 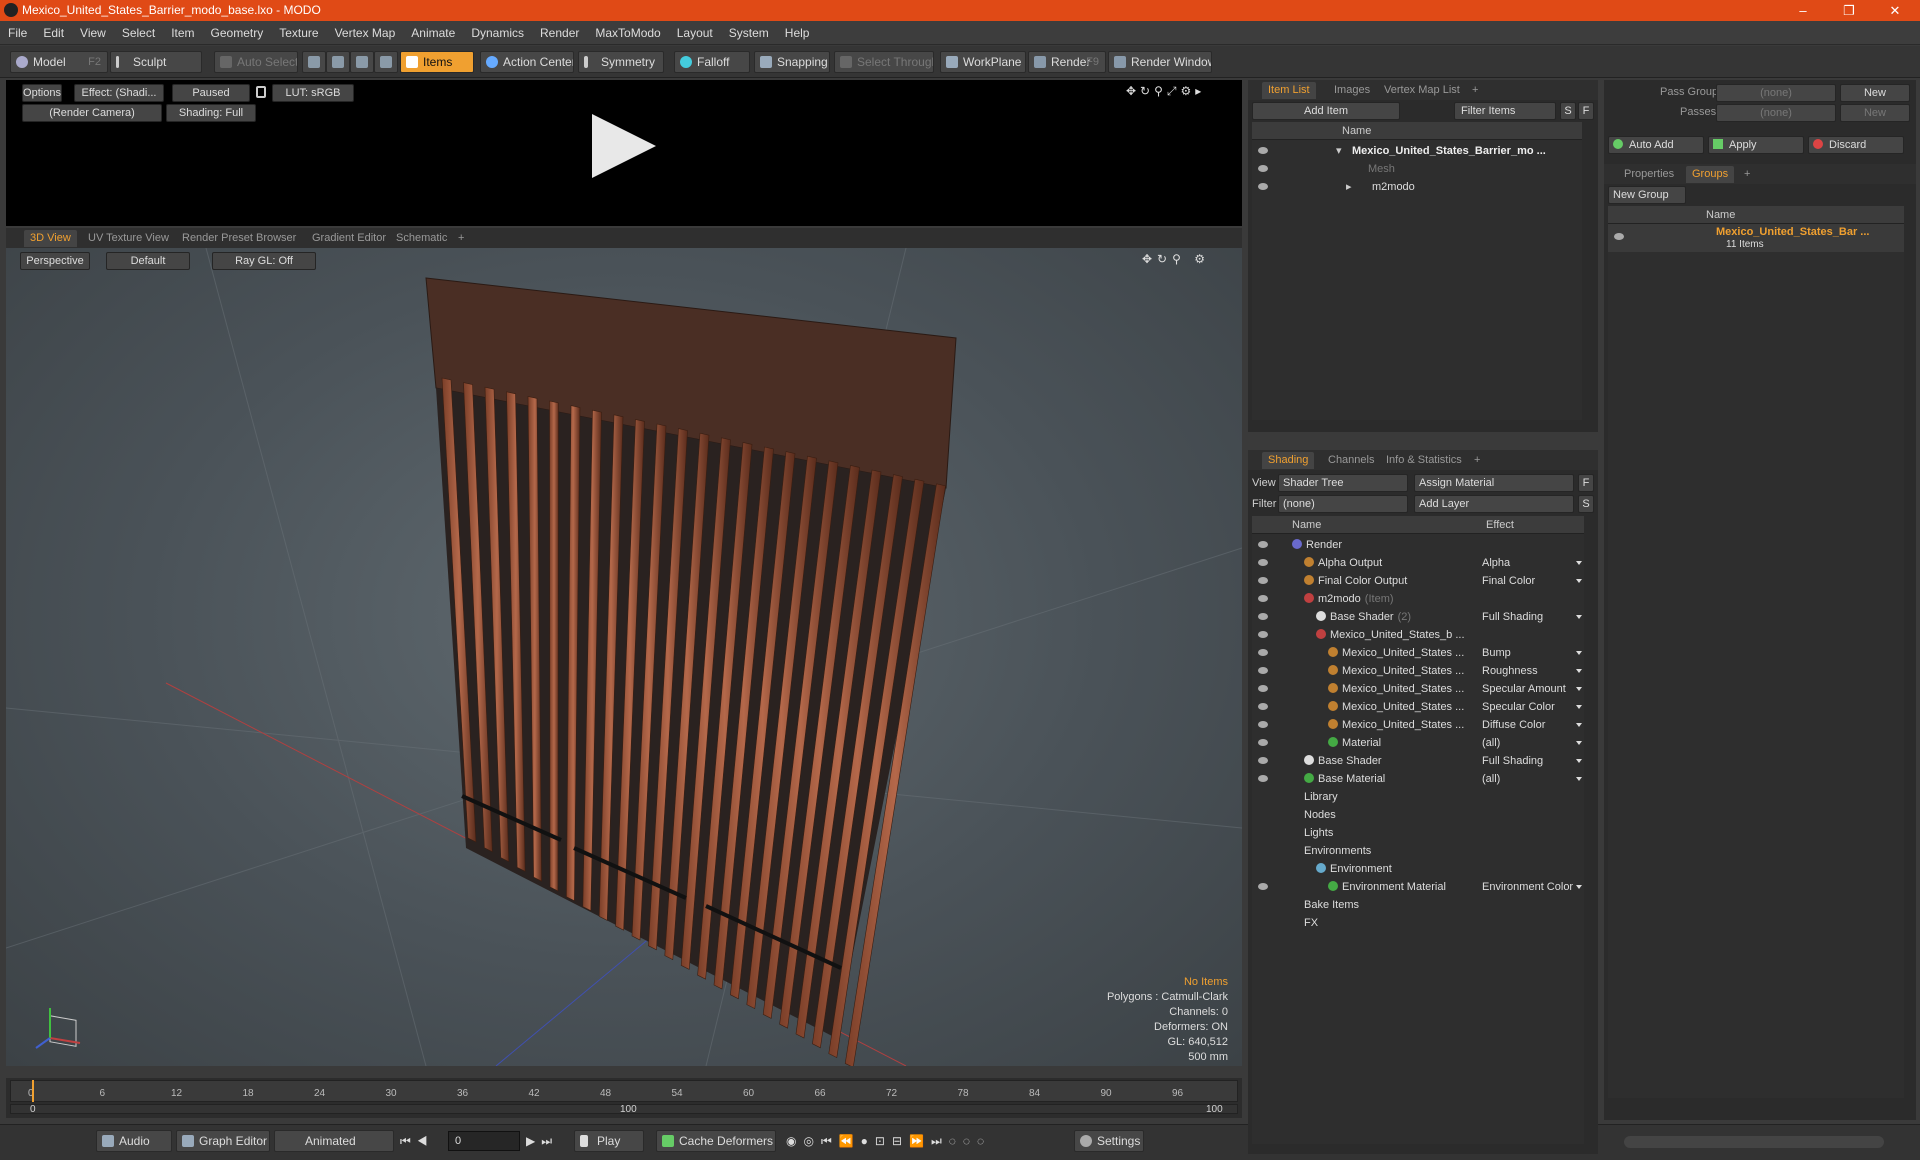 What do you see at coordinates (223, 1141) in the screenshot?
I see `graph-editor-button: Graph Editor` at bounding box center [223, 1141].